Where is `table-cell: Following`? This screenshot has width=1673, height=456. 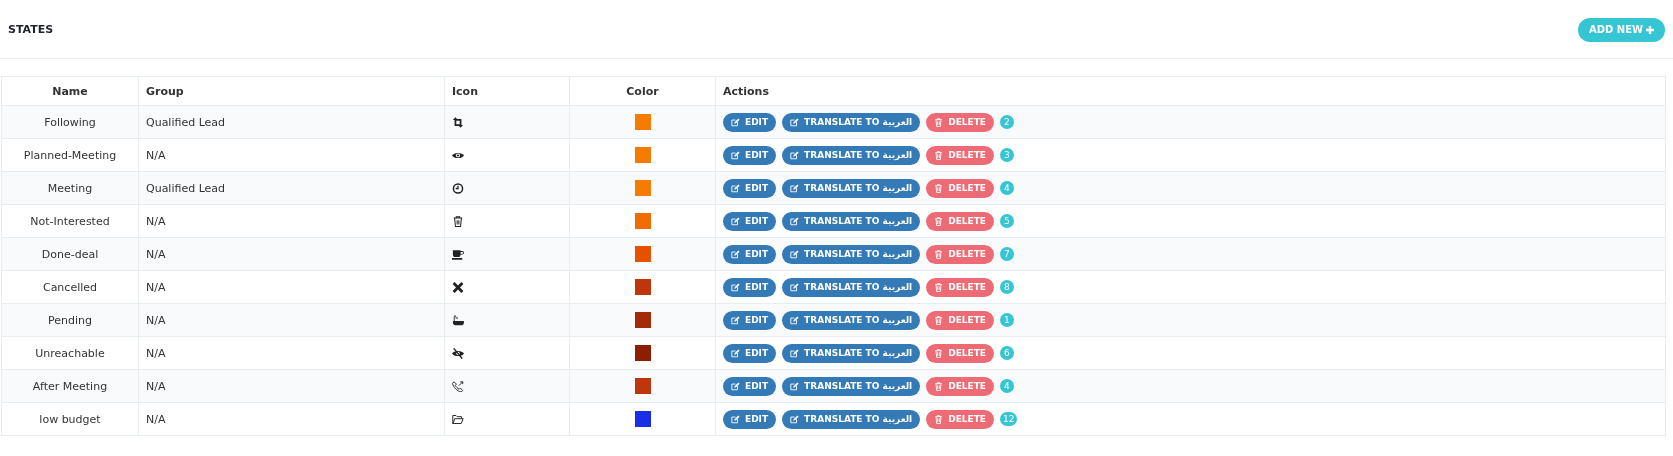
table-cell: Following is located at coordinates (70, 122).